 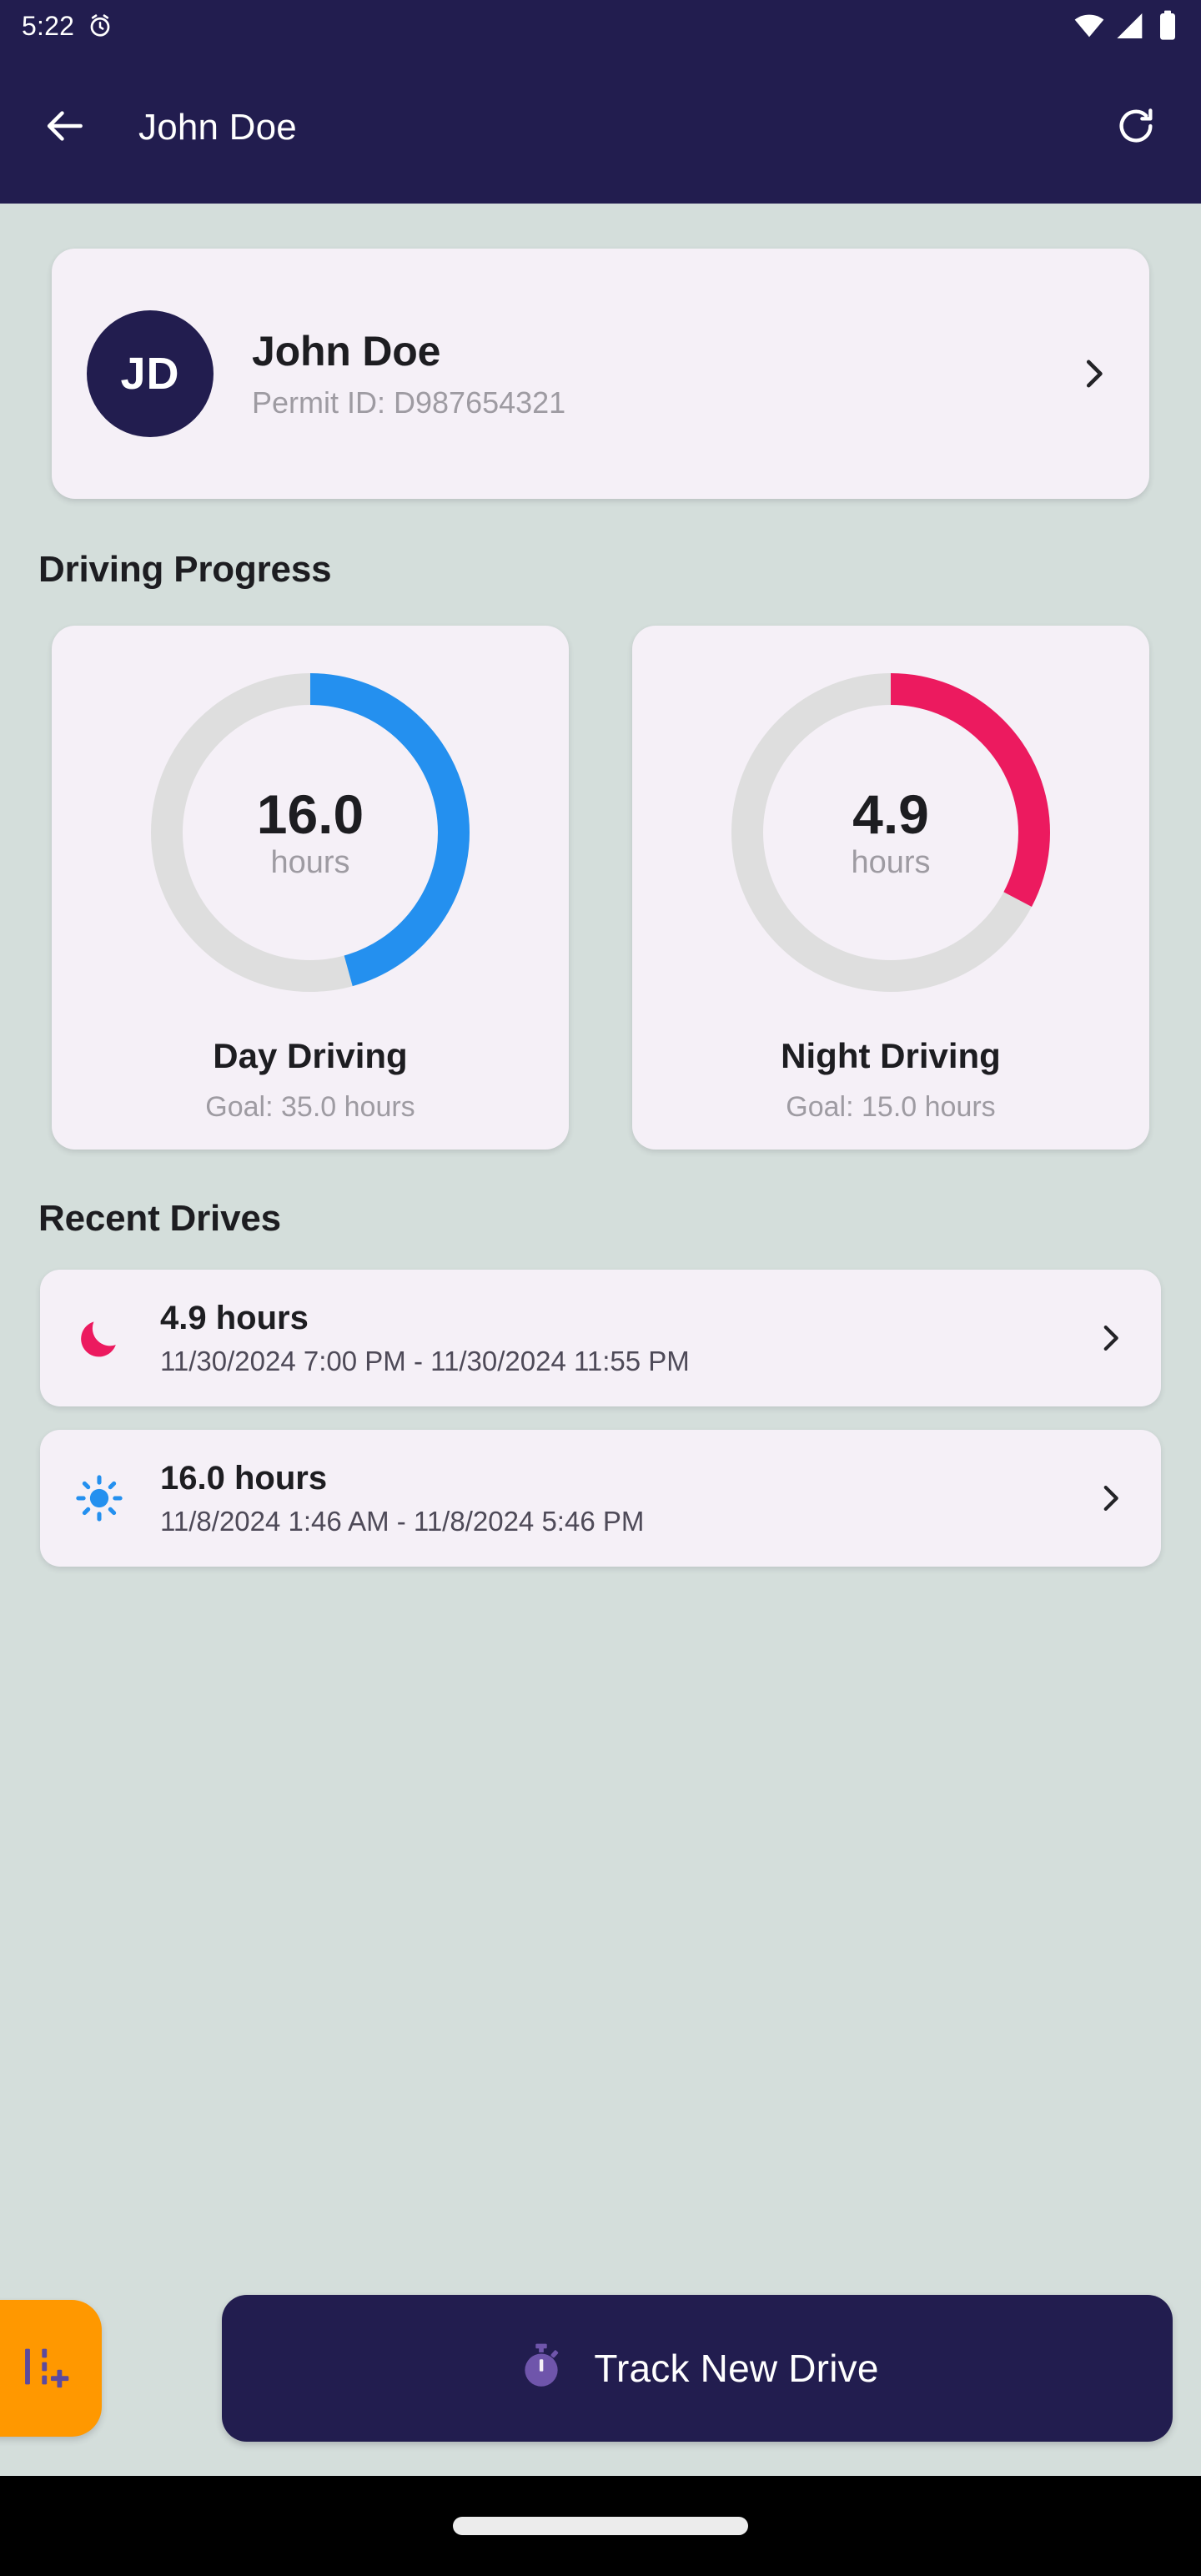 I want to click on recent-drives-heading: Recent Drives, so click(x=160, y=1218).